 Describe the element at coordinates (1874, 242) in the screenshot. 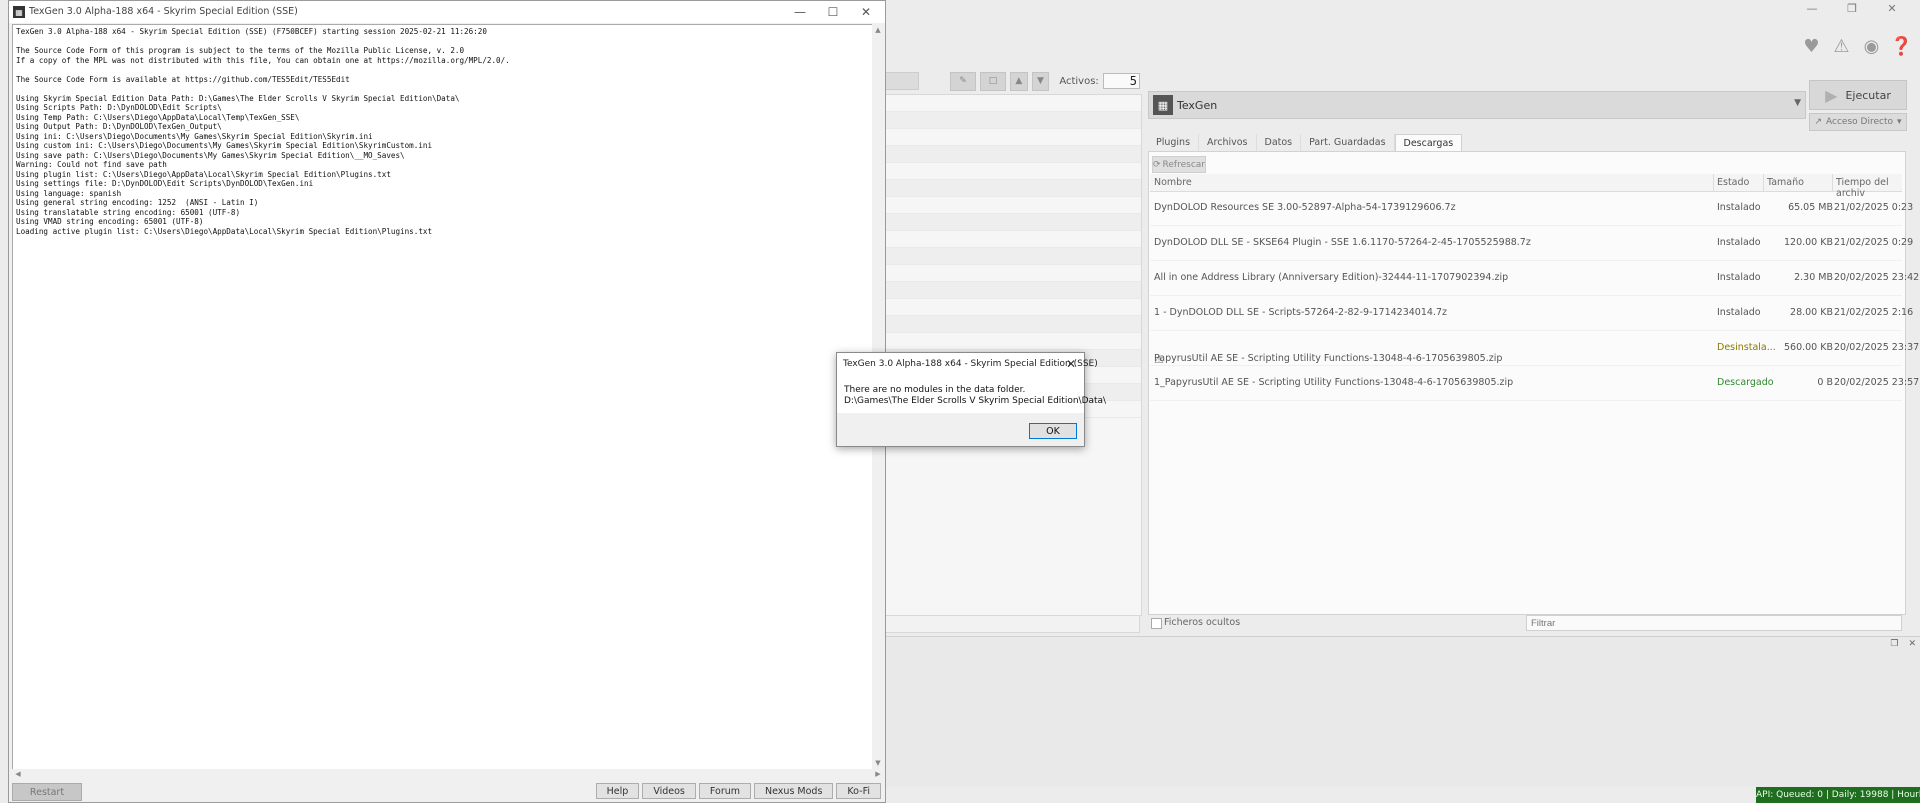

I see `download-time: 21/02/2025 0:29` at that location.